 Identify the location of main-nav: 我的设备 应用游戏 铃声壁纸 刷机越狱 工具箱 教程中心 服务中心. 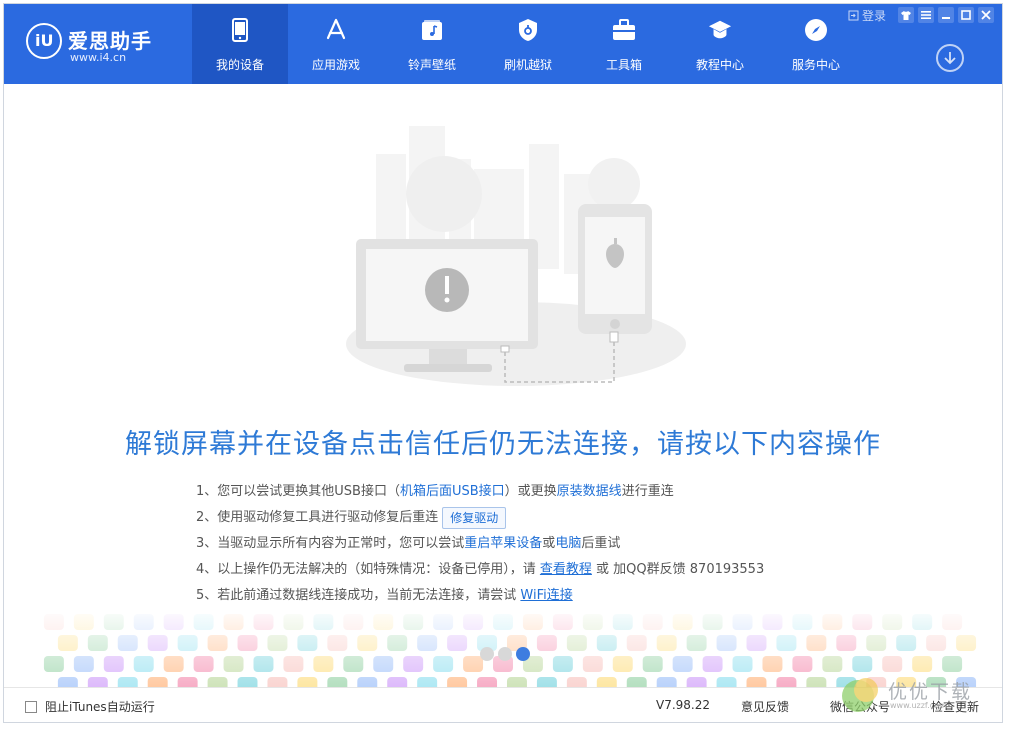
(528, 44).